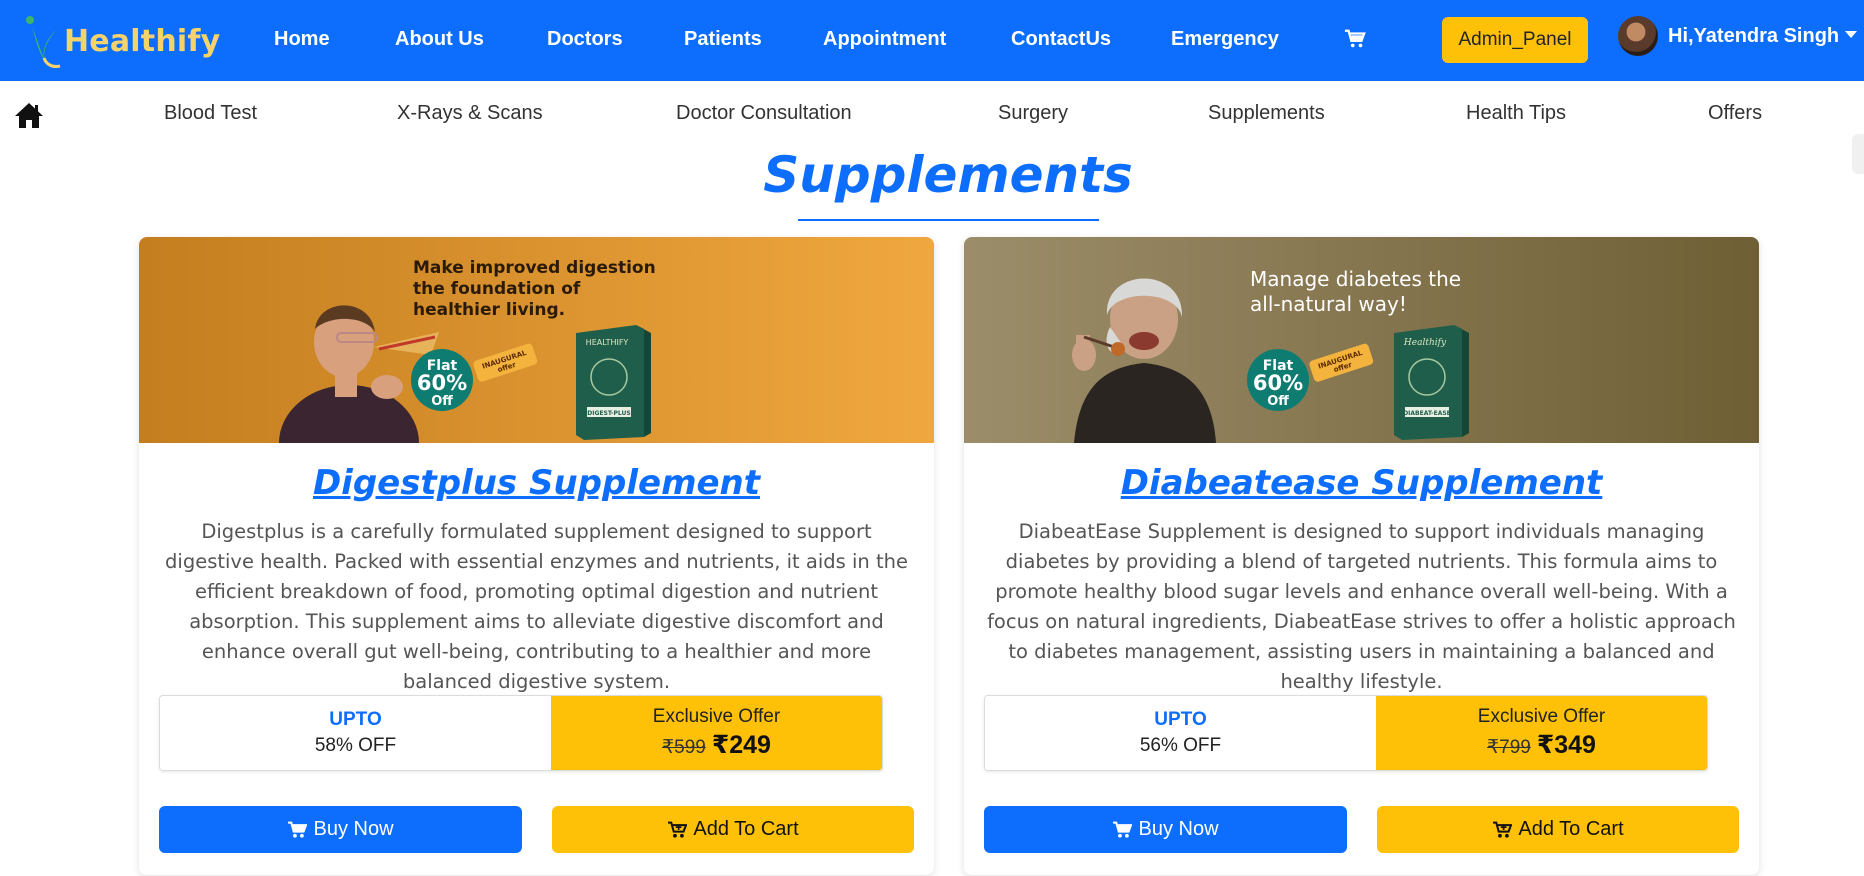 Image resolution: width=1864 pixels, height=876 pixels. I want to click on new-price: ₹349, so click(1566, 745).